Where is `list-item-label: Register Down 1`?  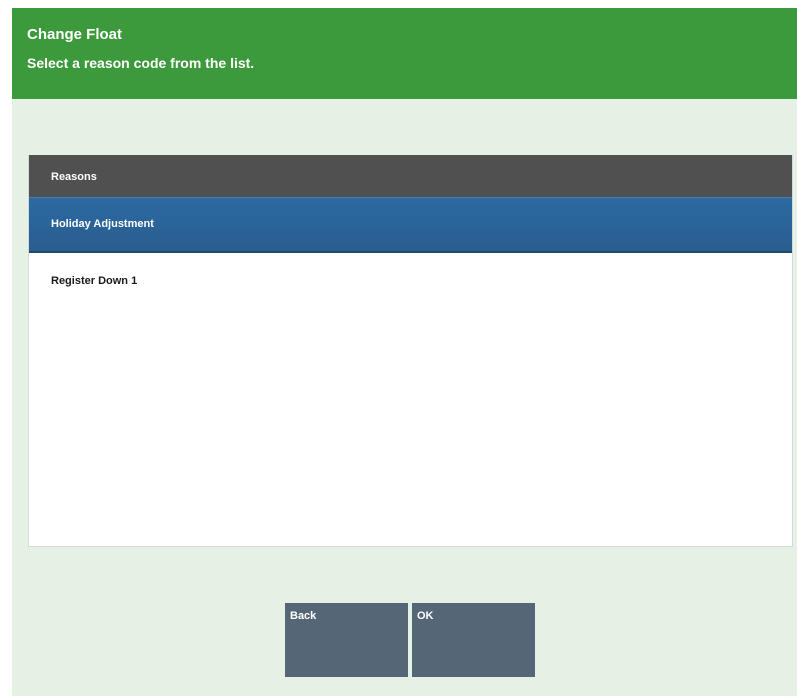 list-item-label: Register Down 1 is located at coordinates (94, 281).